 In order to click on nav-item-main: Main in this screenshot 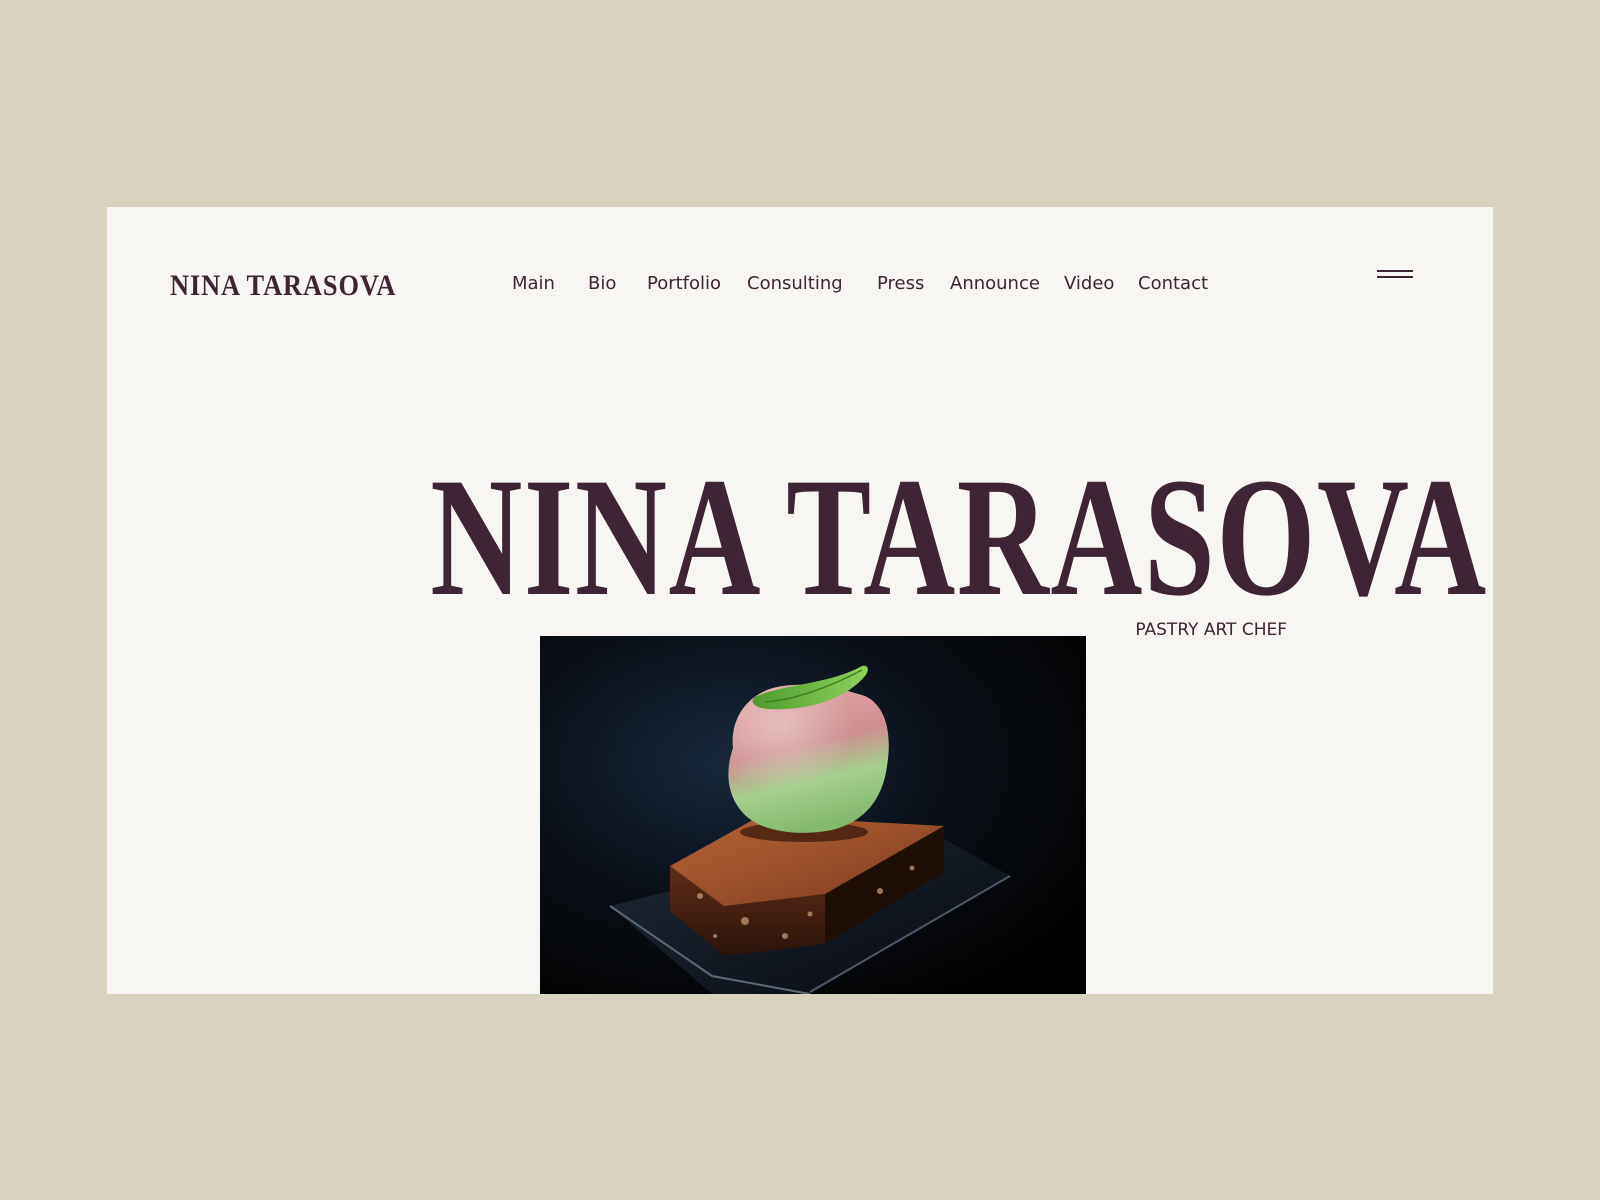, I will do `click(533, 284)`.